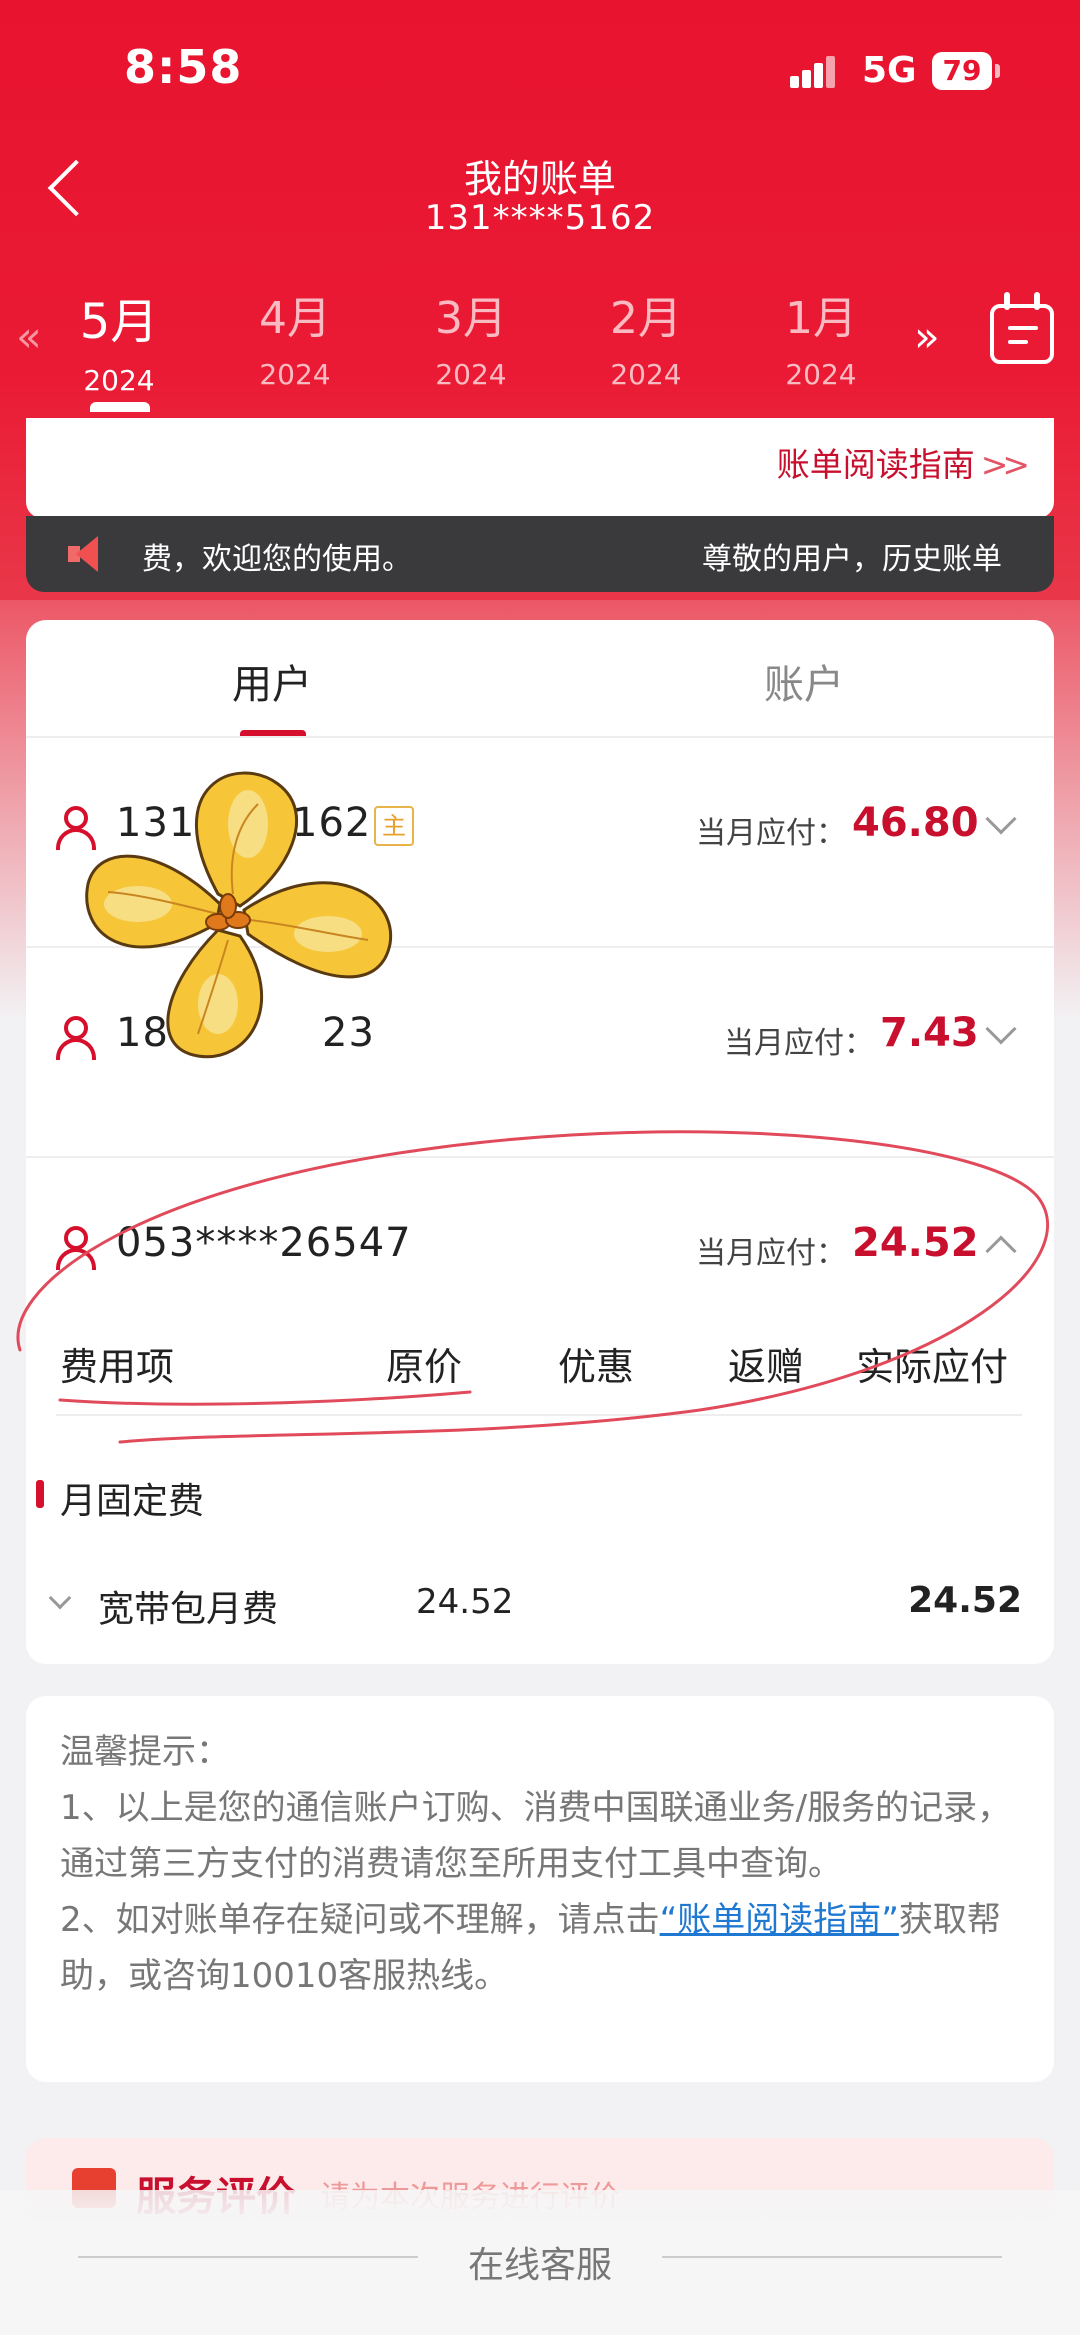 The height and width of the screenshot is (2335, 1080). What do you see at coordinates (119, 339) in the screenshot?
I see `month-tab-0: 5月 2024` at bounding box center [119, 339].